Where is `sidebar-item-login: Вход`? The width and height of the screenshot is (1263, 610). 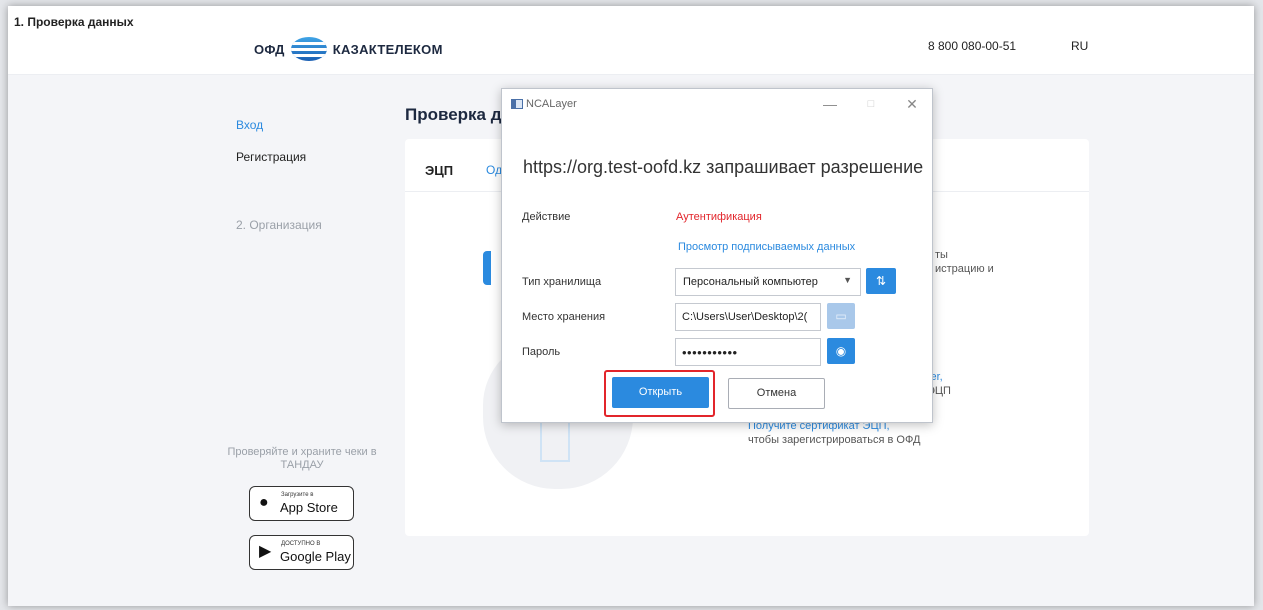
sidebar-item-login: Вход is located at coordinates (249, 125).